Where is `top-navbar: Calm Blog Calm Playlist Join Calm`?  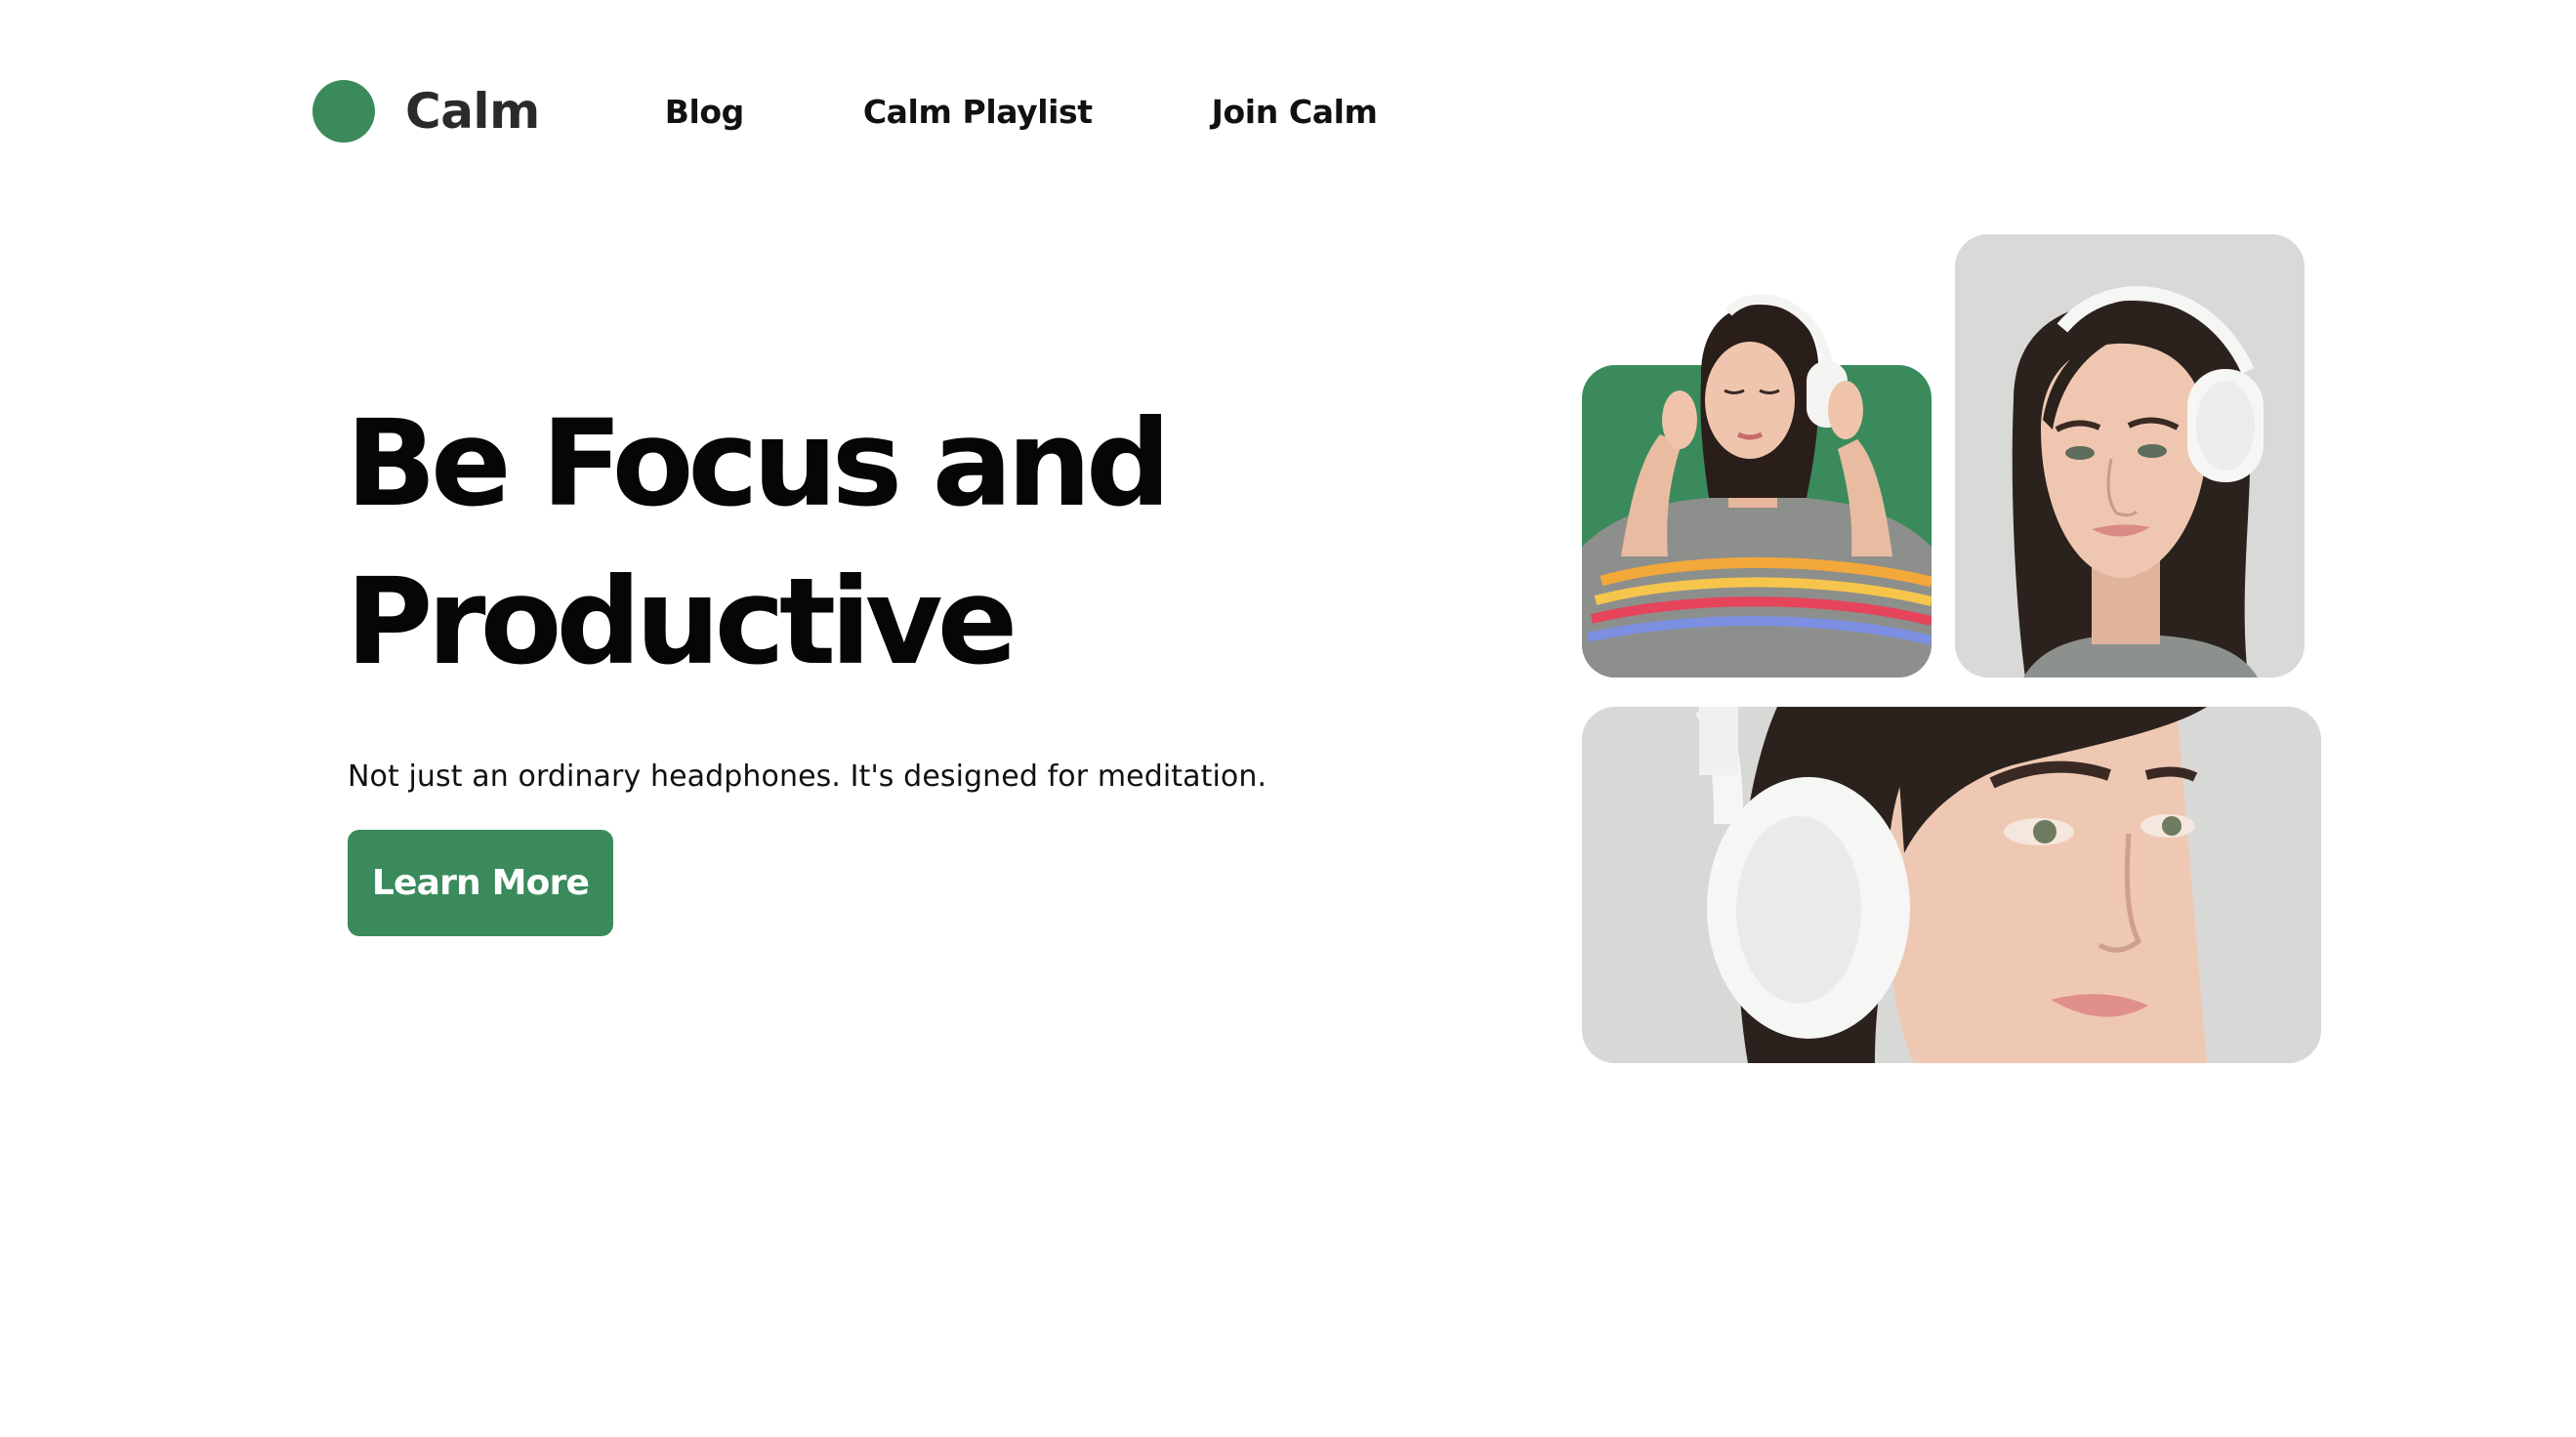
top-navbar: Calm Blog Calm Playlist Join Calm is located at coordinates (845, 111).